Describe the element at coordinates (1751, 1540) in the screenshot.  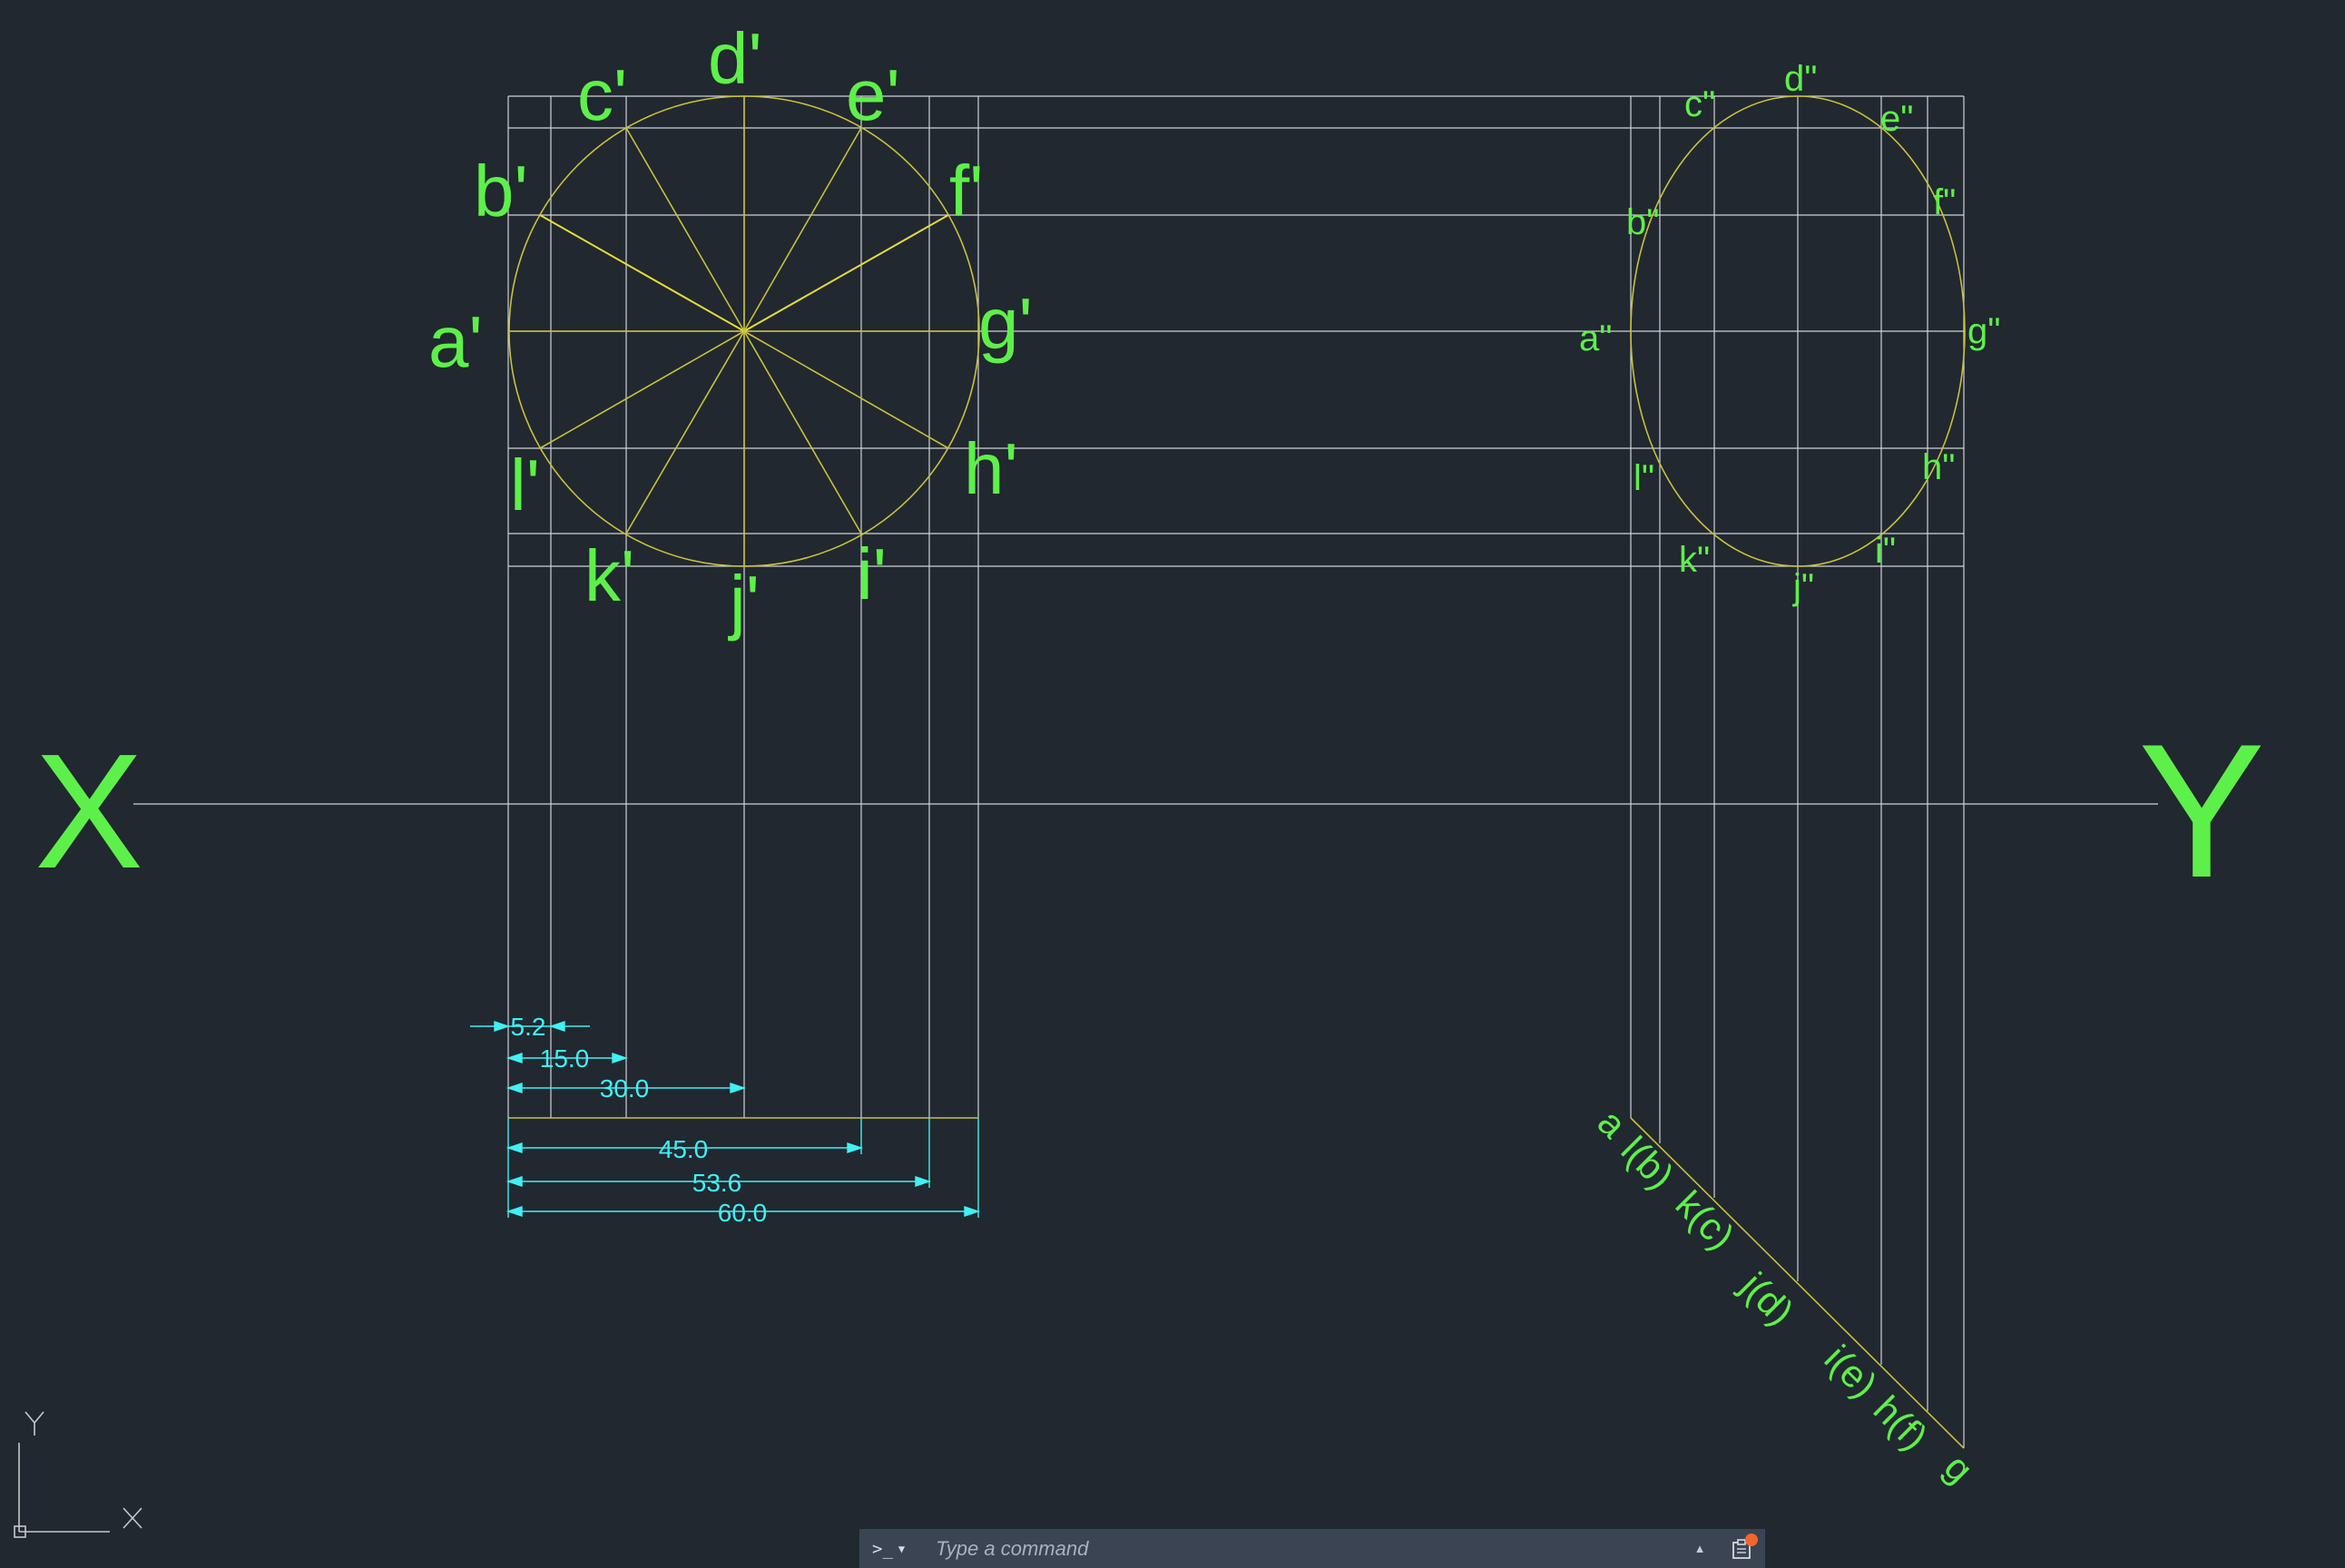
I see `notification-badge` at that location.